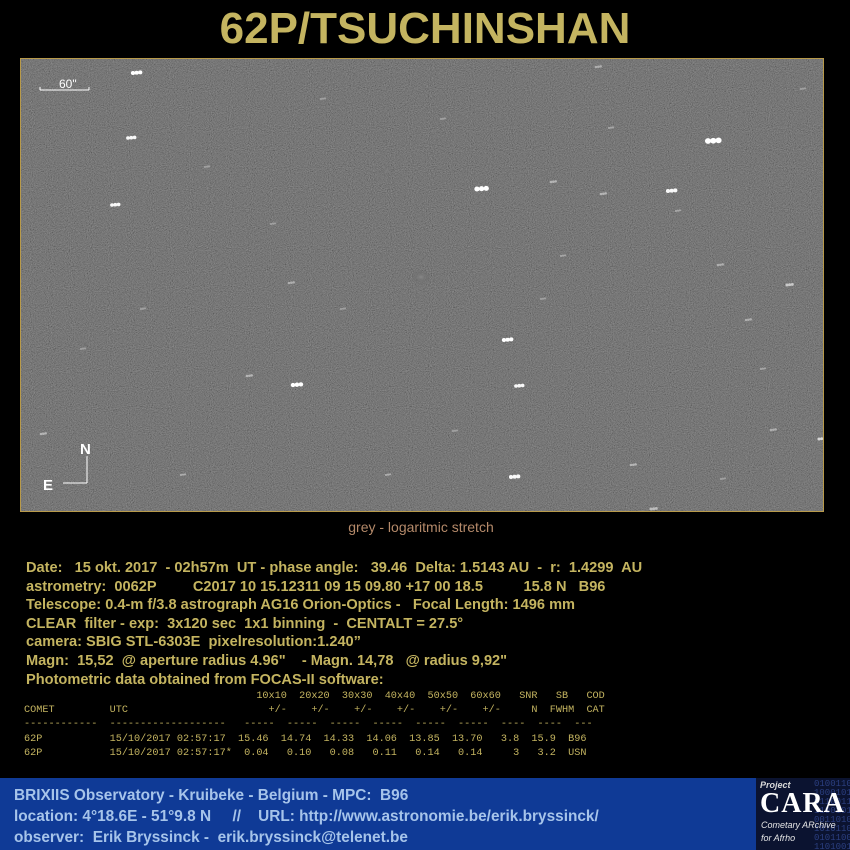 Image resolution: width=850 pixels, height=850 pixels. What do you see at coordinates (798, 825) in the screenshot?
I see `logo-subtitle-1: Cometary ARchive` at bounding box center [798, 825].